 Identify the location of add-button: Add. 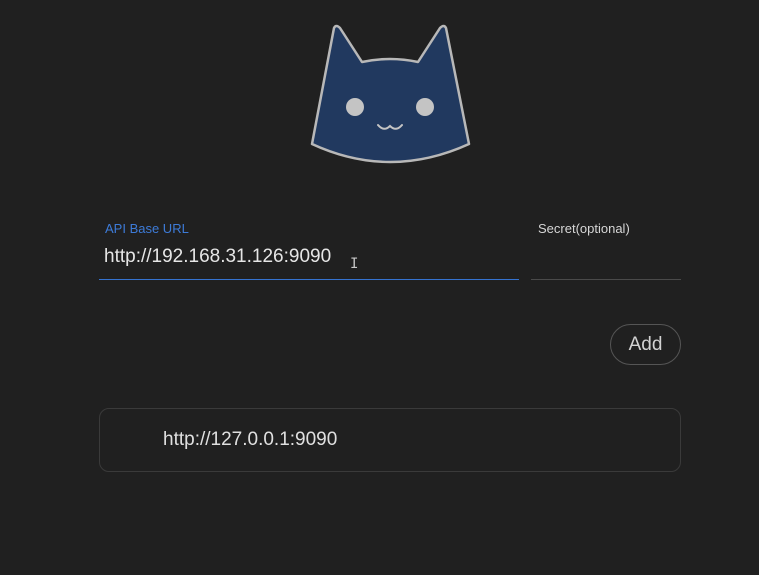
(645, 344).